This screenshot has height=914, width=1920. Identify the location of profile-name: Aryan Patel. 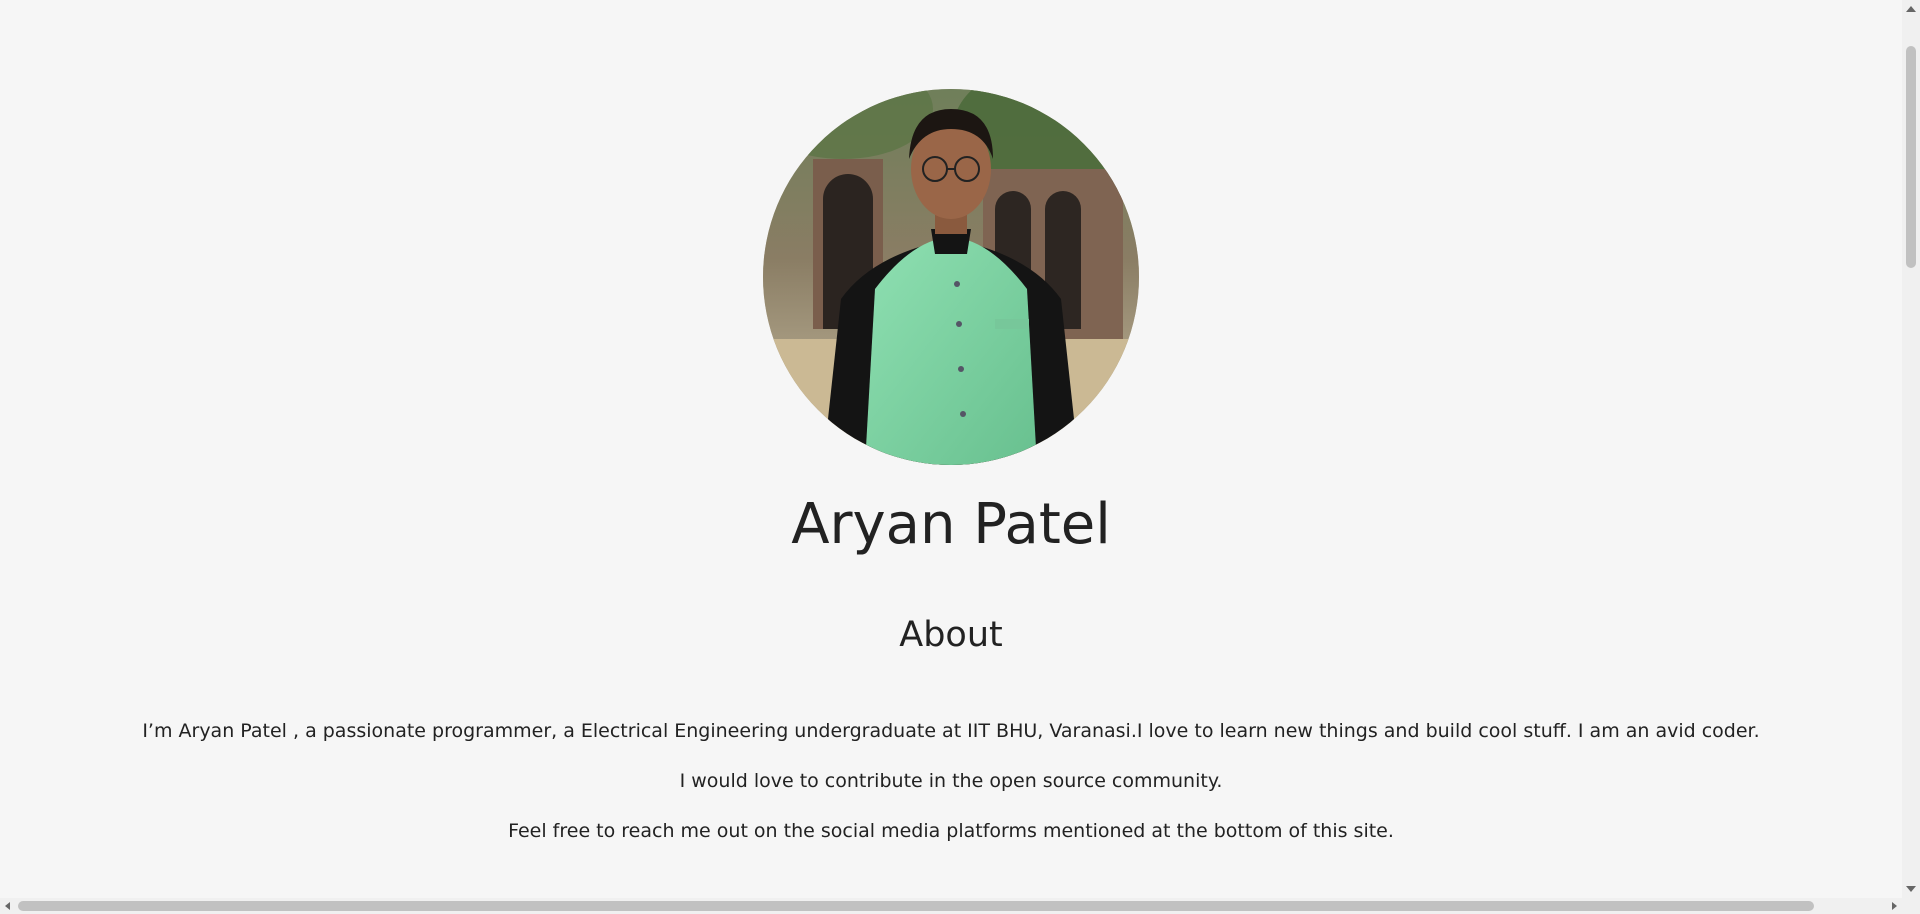
(951, 524).